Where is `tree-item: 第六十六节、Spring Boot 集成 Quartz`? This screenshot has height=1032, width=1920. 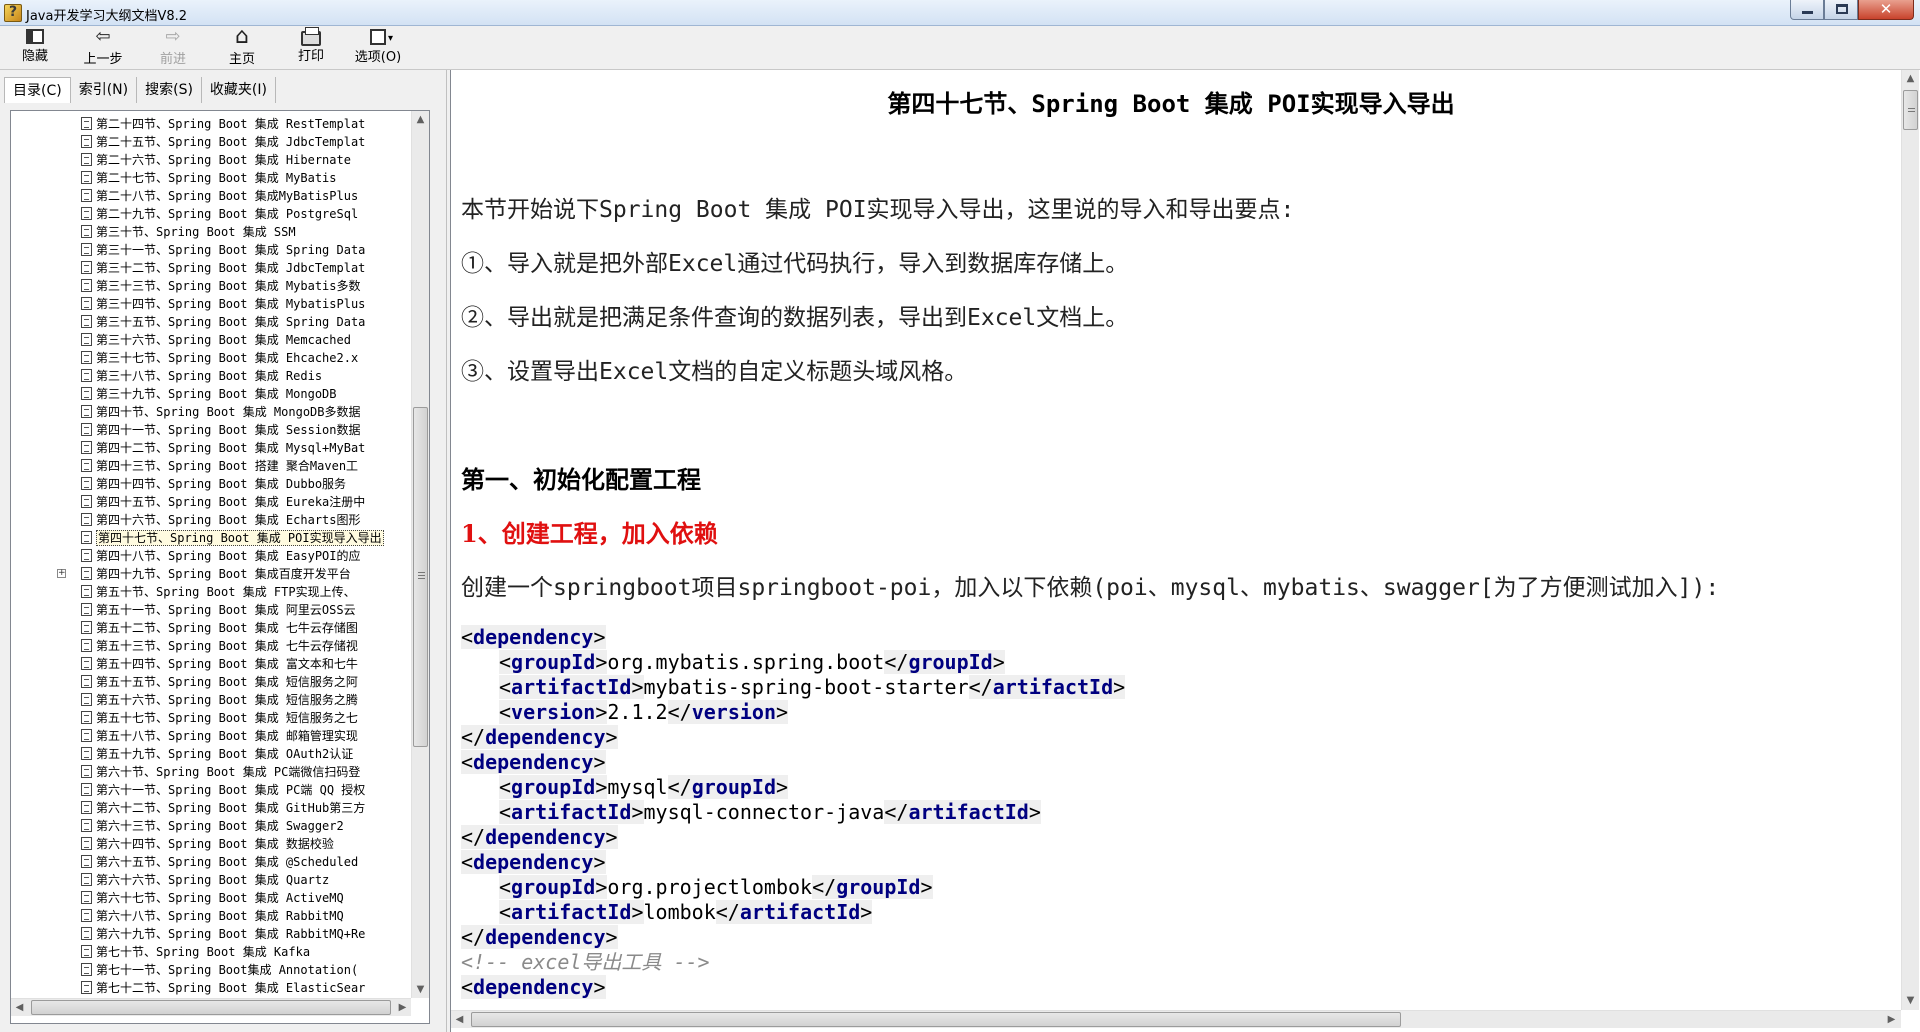 tree-item: 第六十六节、Spring Boot 集成 Quartz is located at coordinates (246, 880).